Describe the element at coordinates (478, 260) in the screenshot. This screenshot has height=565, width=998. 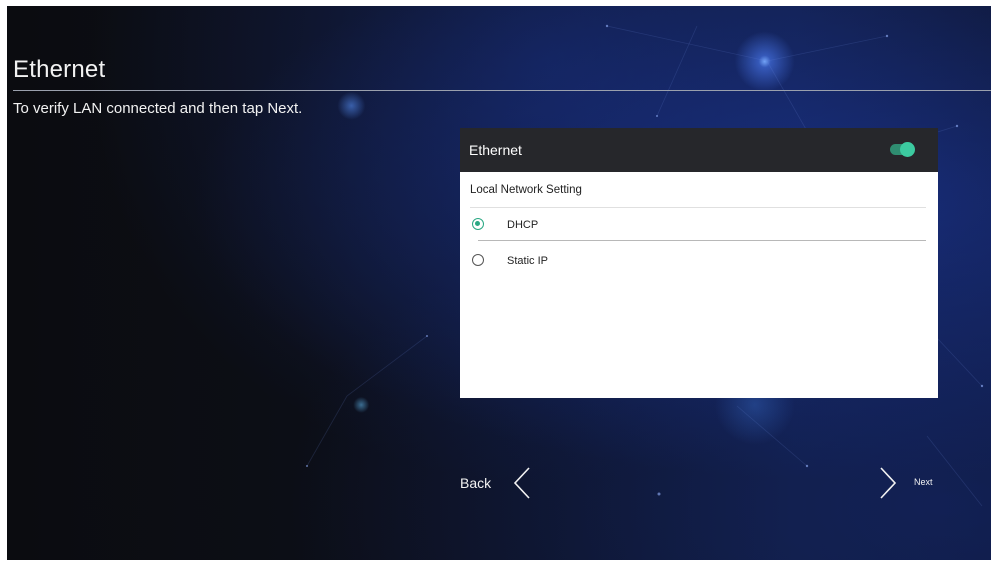
I see `radio-static-ip` at that location.